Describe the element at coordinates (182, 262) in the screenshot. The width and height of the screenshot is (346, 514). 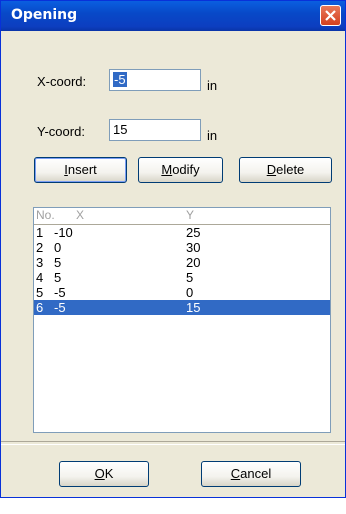
I see `list-item: 3 5 20` at that location.